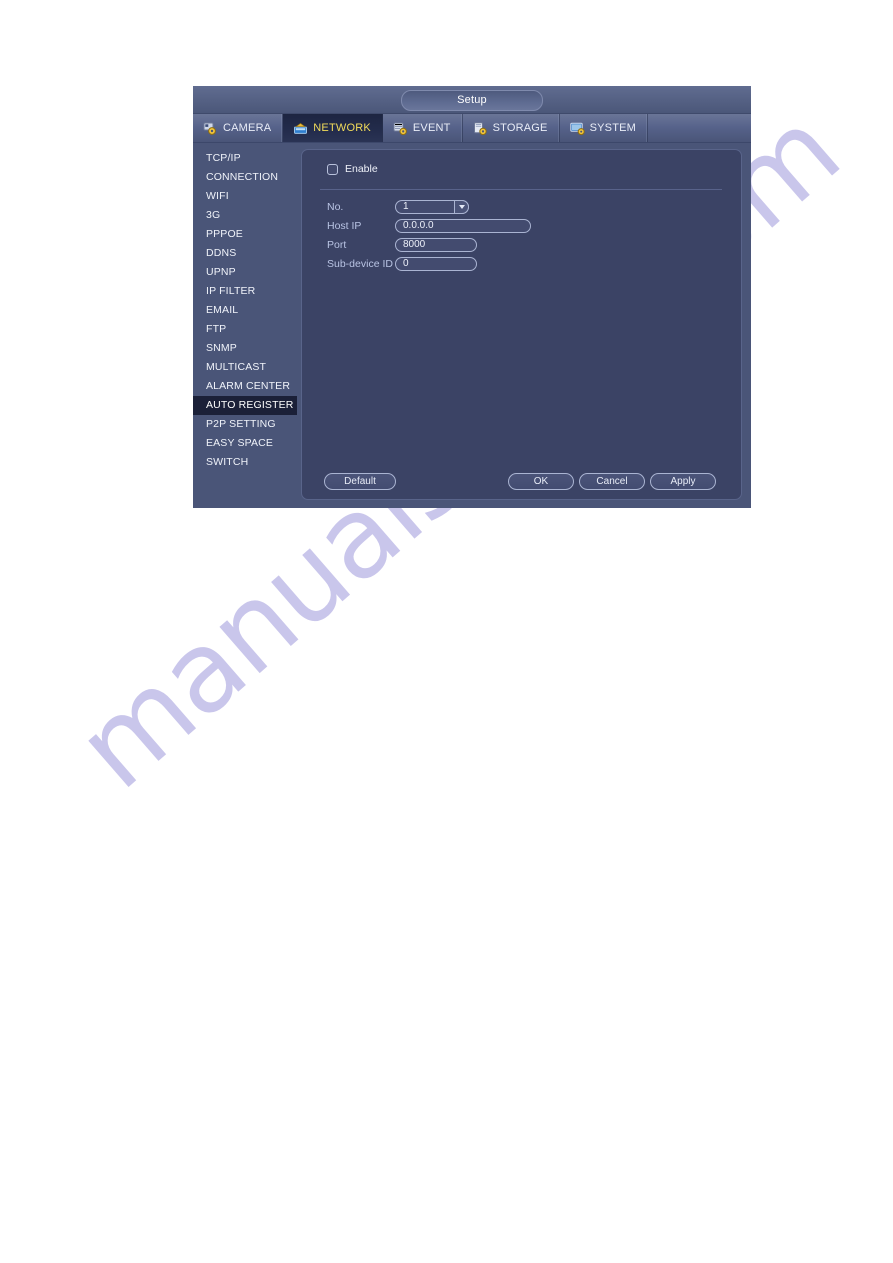 The width and height of the screenshot is (893, 1263). I want to click on tab-storage-label: STORAGE, so click(520, 128).